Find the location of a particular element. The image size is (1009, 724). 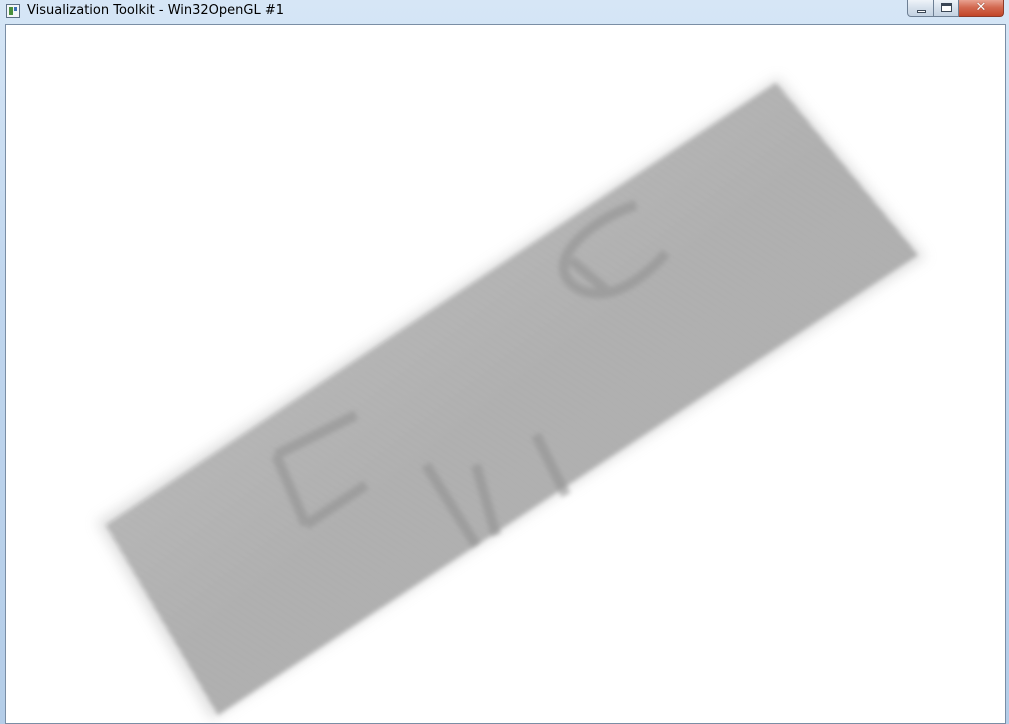

minimize-button is located at coordinates (920, 8).